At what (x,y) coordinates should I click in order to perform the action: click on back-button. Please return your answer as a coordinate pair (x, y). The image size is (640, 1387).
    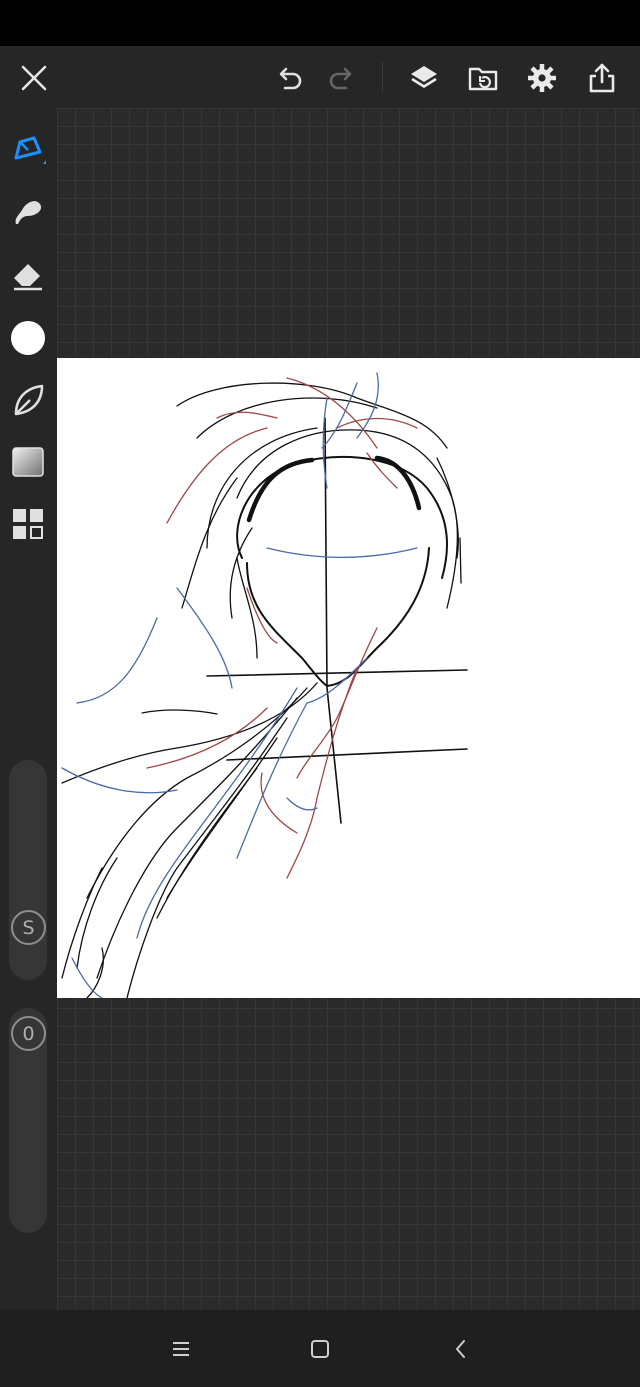
    Looking at the image, I should click on (461, 1349).